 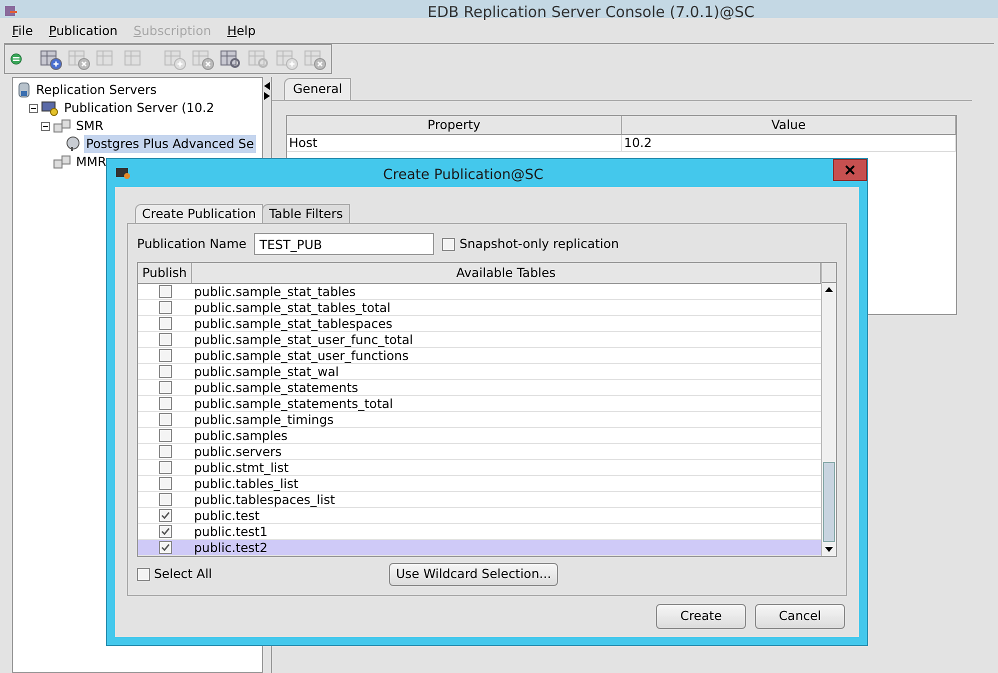 I want to click on table-row: public.servers, so click(x=479, y=452).